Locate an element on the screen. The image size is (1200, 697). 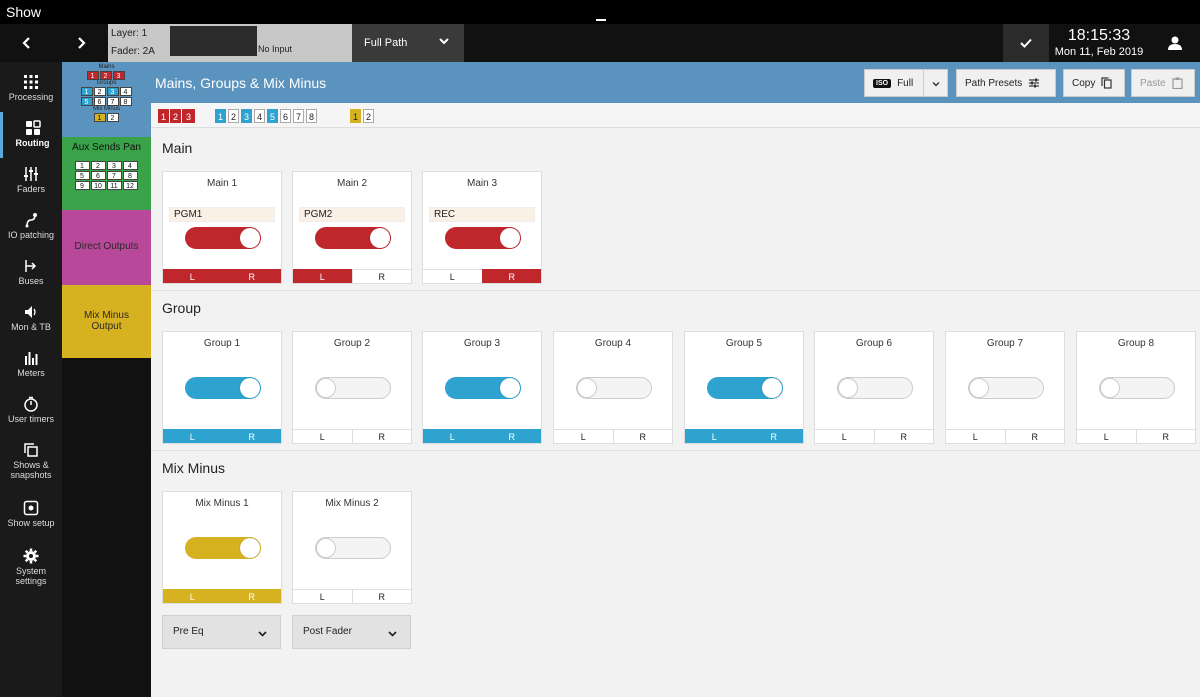
nav-mon-tb: Mon & TB is located at coordinates (31, 319).